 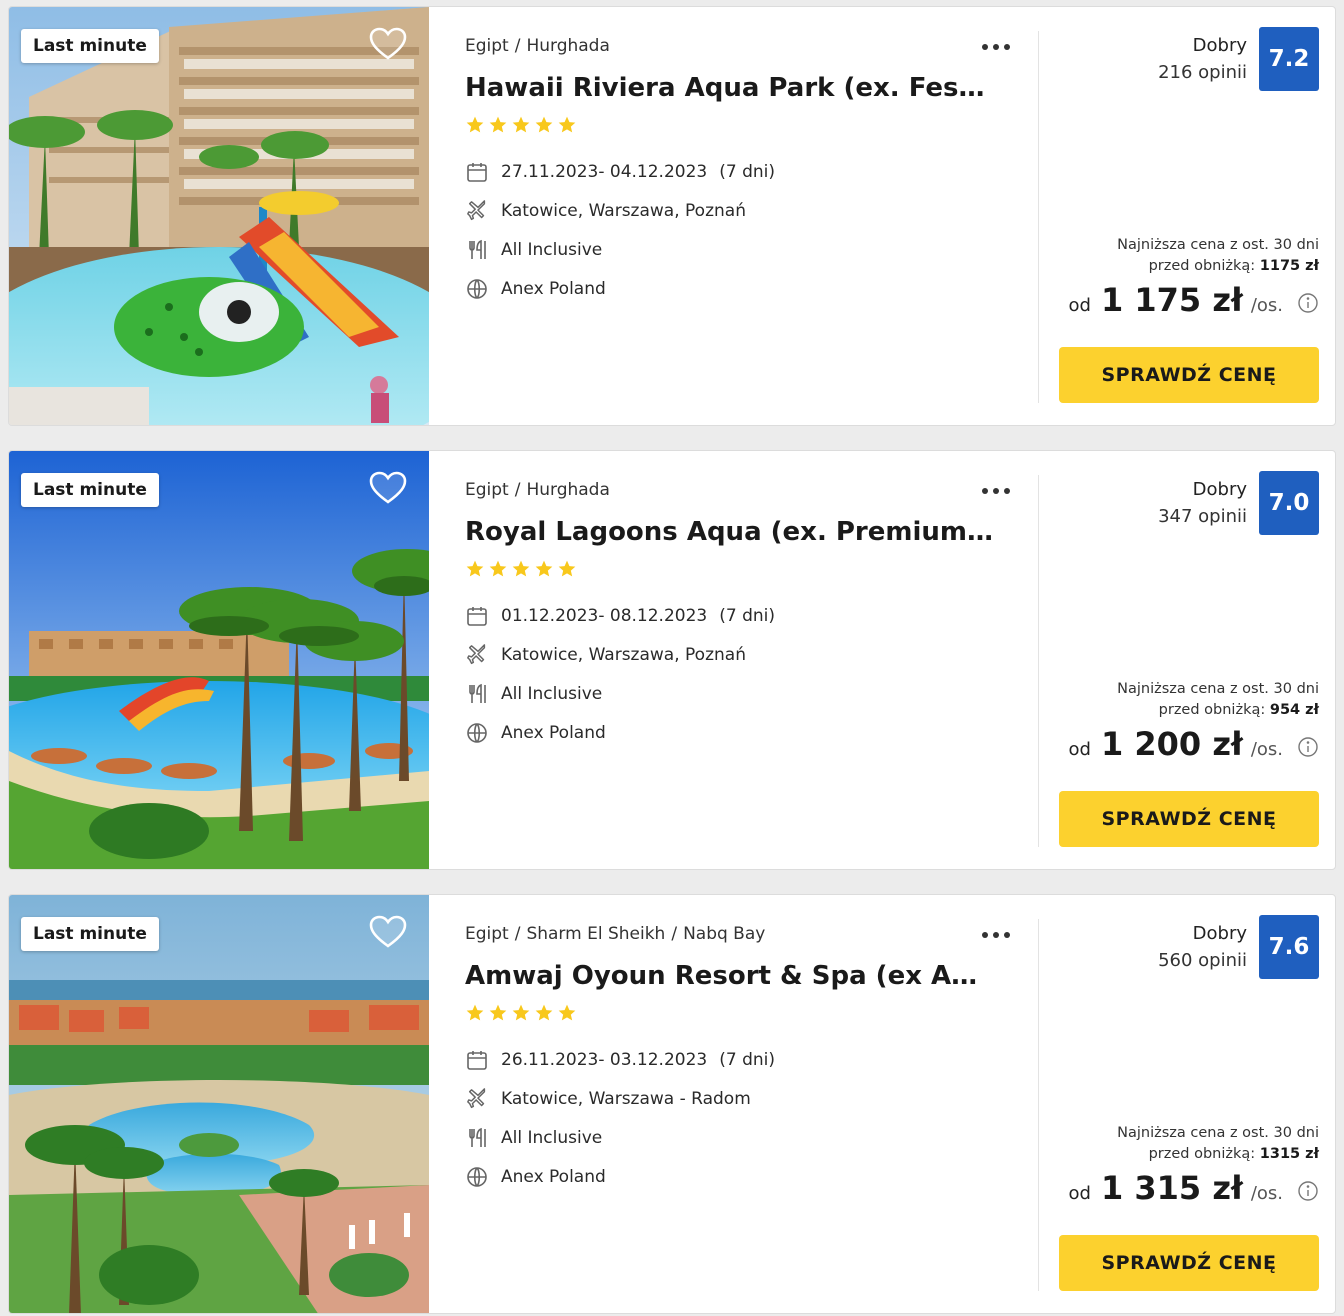 I want to click on dates-row: 27.11.2023- 04.12.2023 (7 dni), so click(x=620, y=172).